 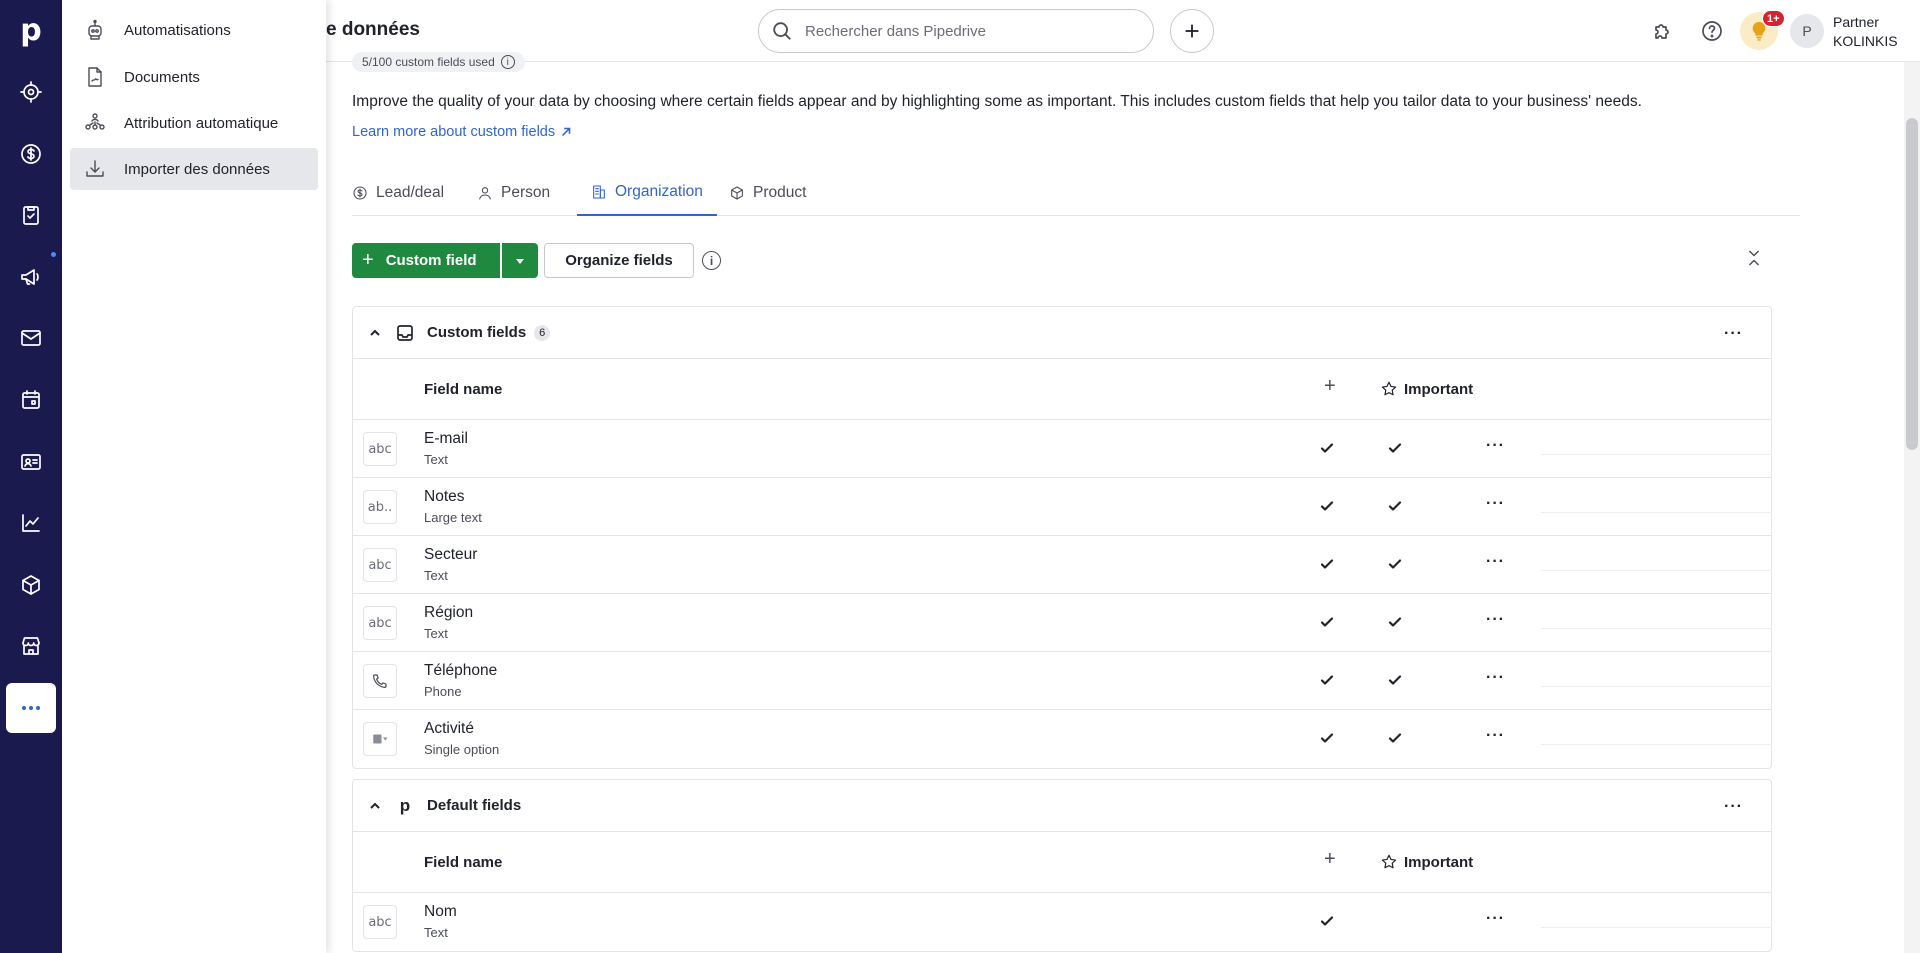 I want to click on target-icon, so click(x=31, y=92).